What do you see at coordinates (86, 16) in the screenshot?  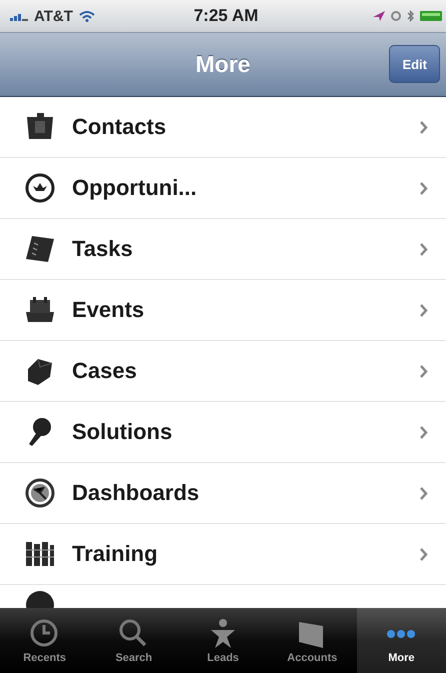 I see `wifi-icon` at bounding box center [86, 16].